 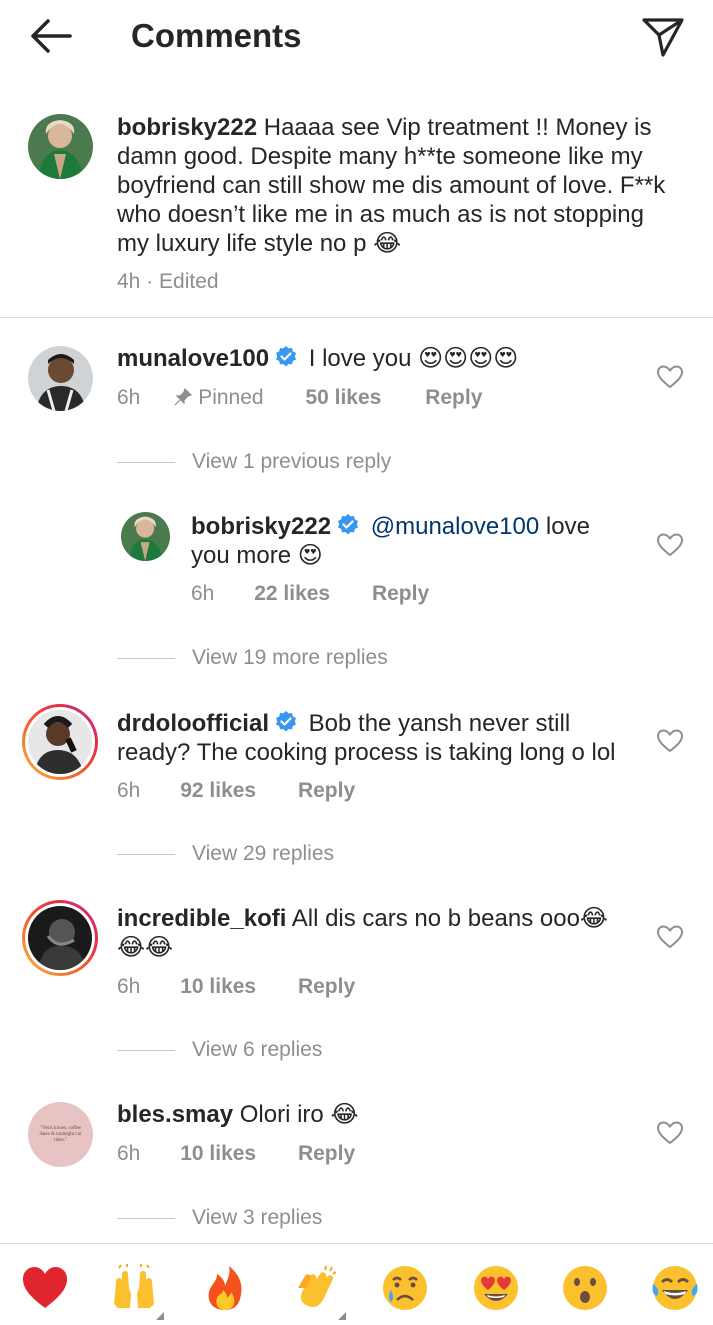 I want to click on emoji-clapping-hands-button, so click(x=319, y=1292).